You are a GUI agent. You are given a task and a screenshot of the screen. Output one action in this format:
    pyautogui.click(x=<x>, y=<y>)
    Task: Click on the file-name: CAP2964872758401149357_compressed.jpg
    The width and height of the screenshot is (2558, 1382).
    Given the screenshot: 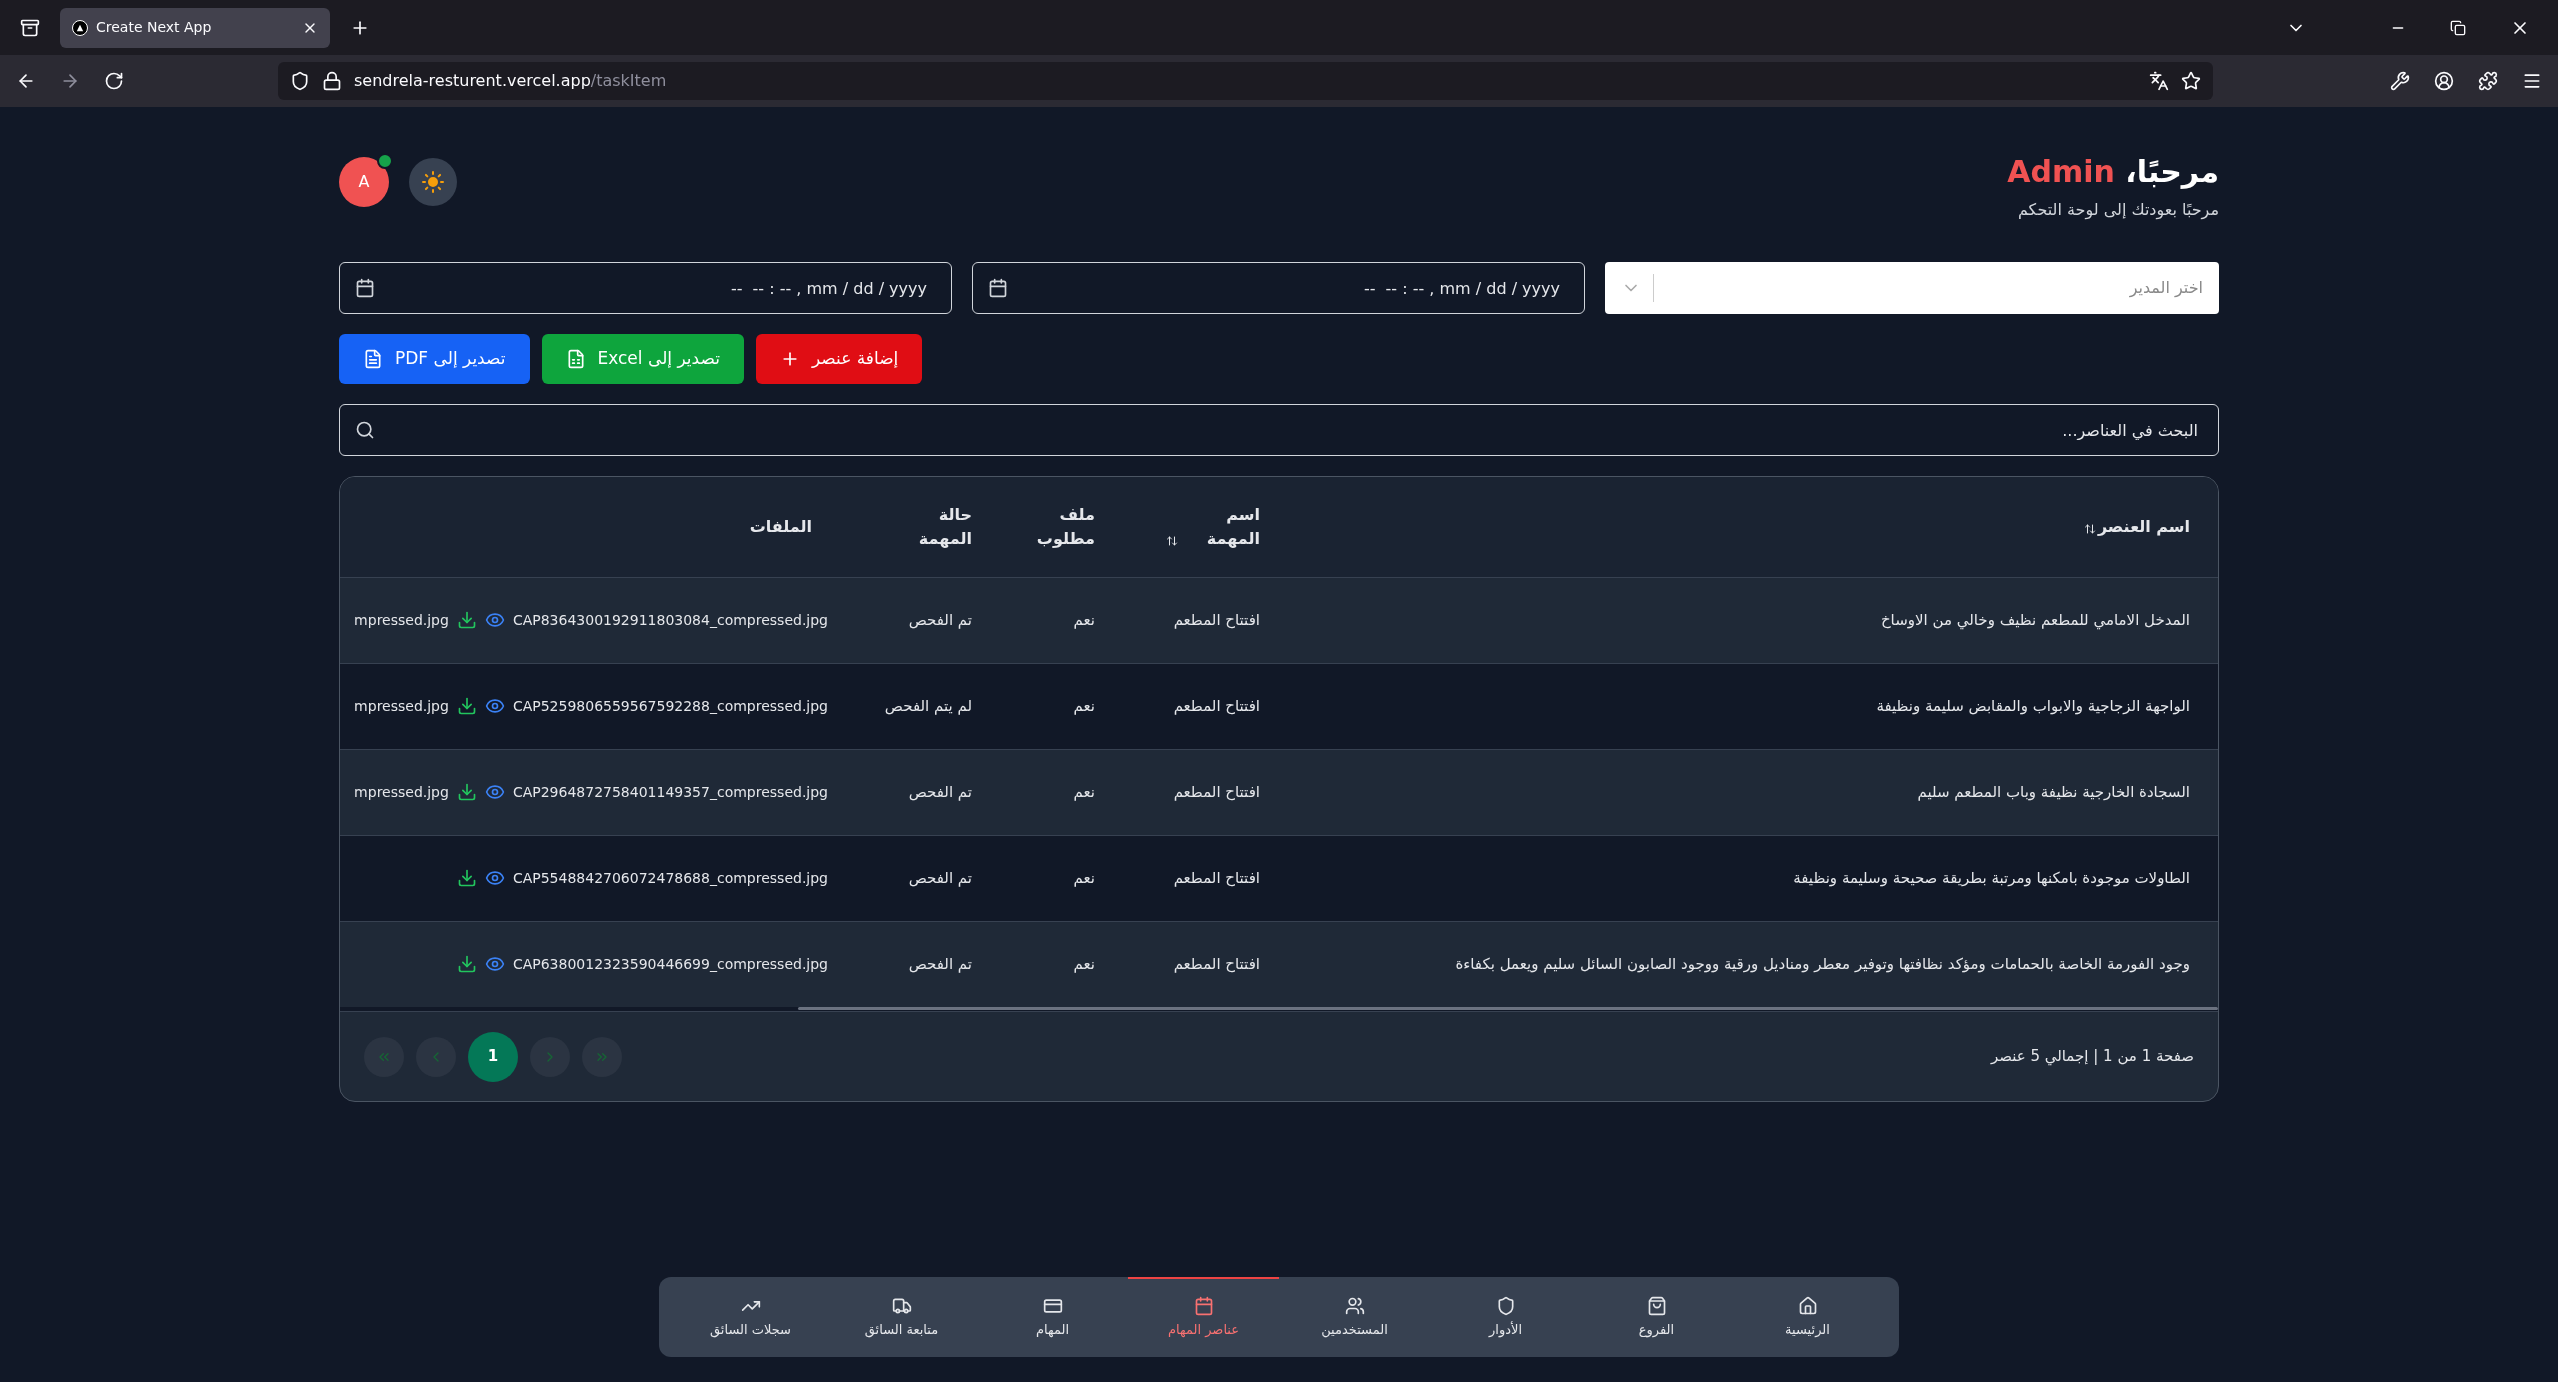 What is the action you would take?
    pyautogui.click(x=670, y=792)
    